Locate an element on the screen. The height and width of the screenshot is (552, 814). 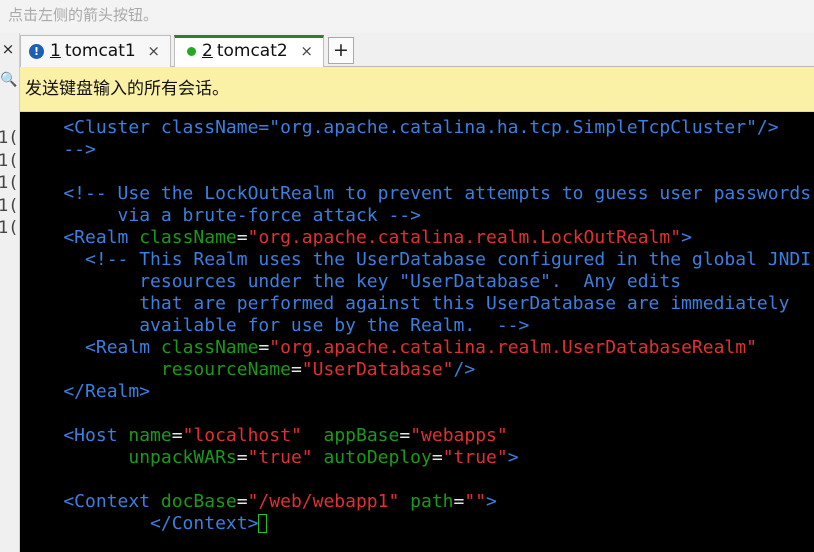
code-token: docBase is located at coordinates (198, 501).